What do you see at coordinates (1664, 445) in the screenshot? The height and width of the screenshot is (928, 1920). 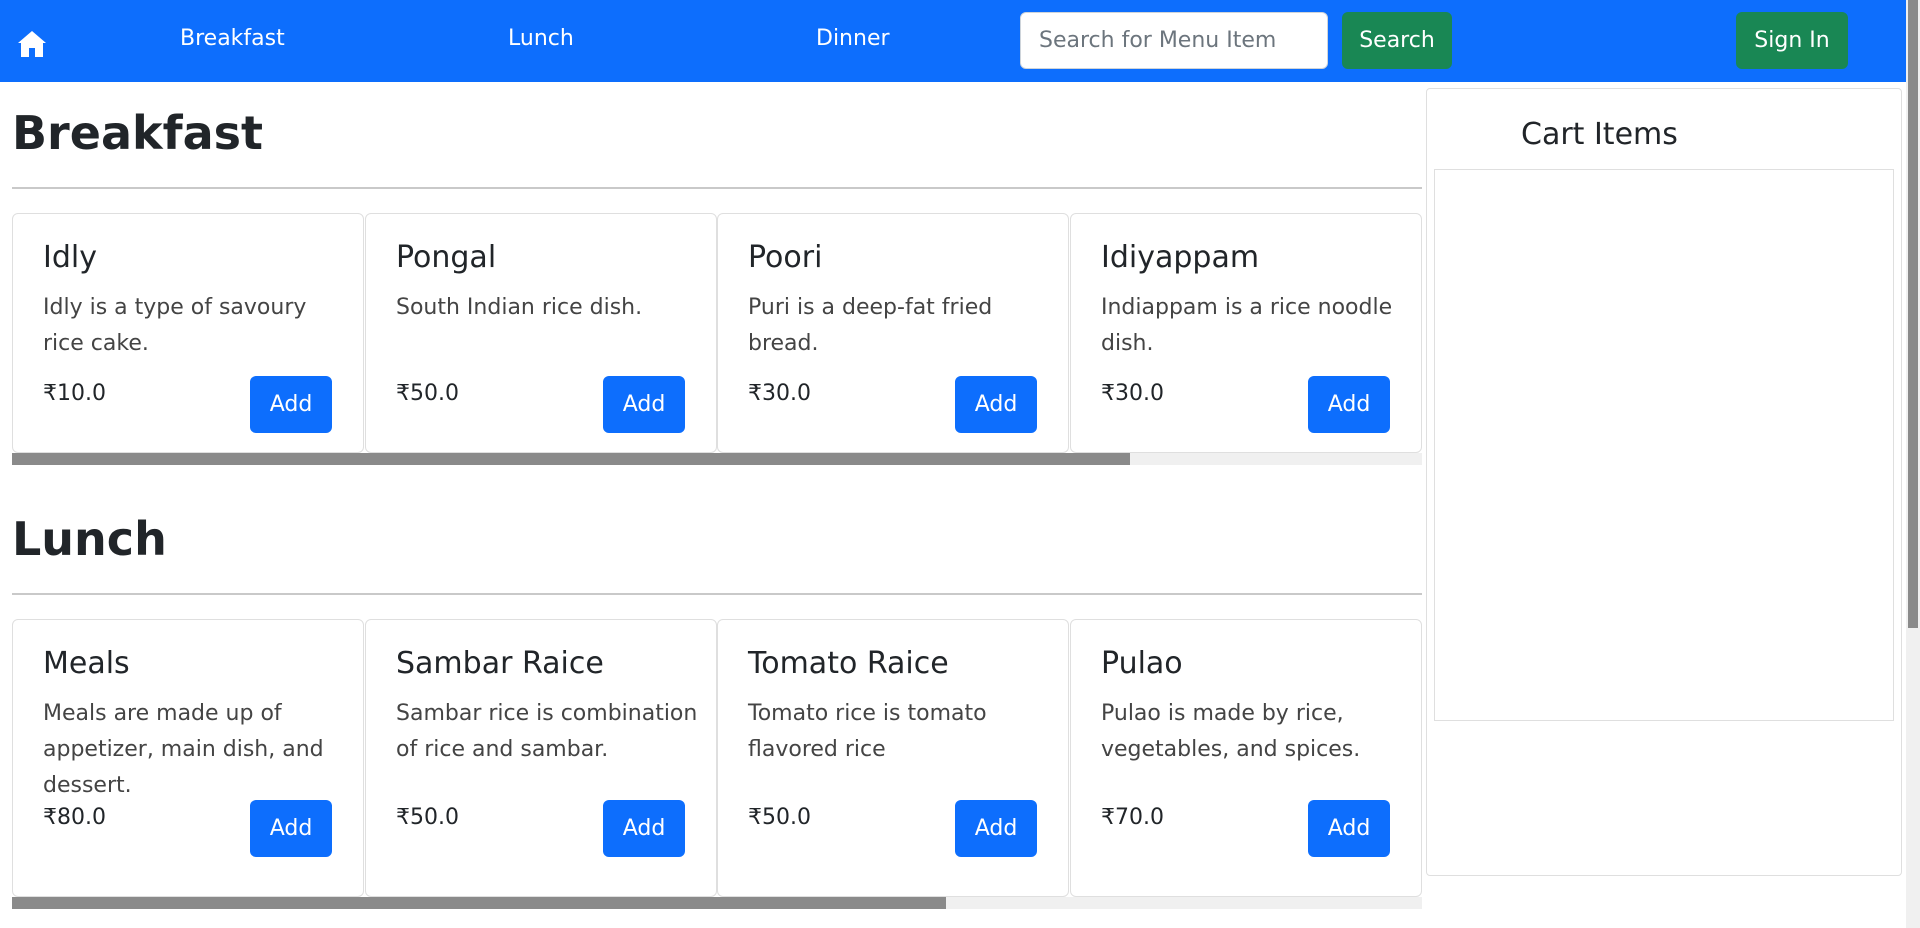 I see `cart-items-list` at bounding box center [1664, 445].